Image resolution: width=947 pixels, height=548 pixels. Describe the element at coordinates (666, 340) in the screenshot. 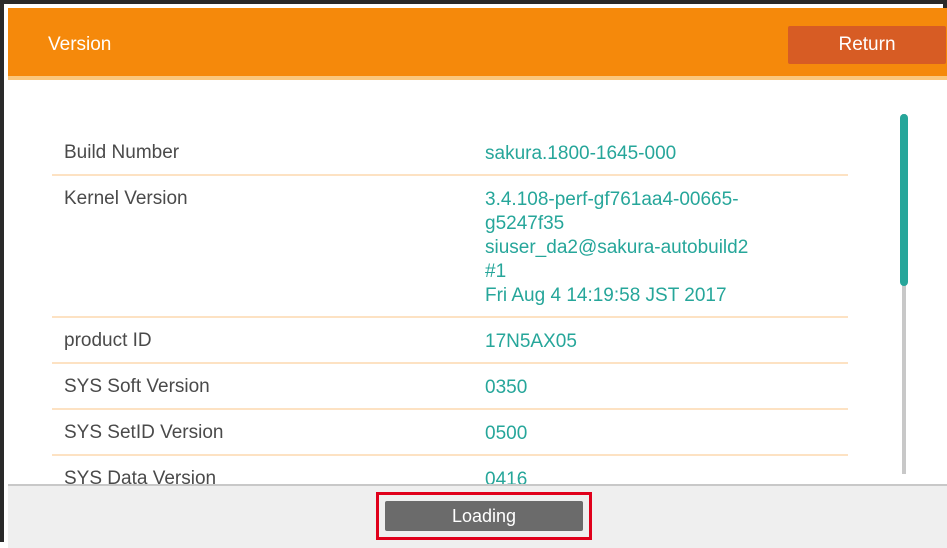

I see `info-row-value: 17N5AX05` at that location.